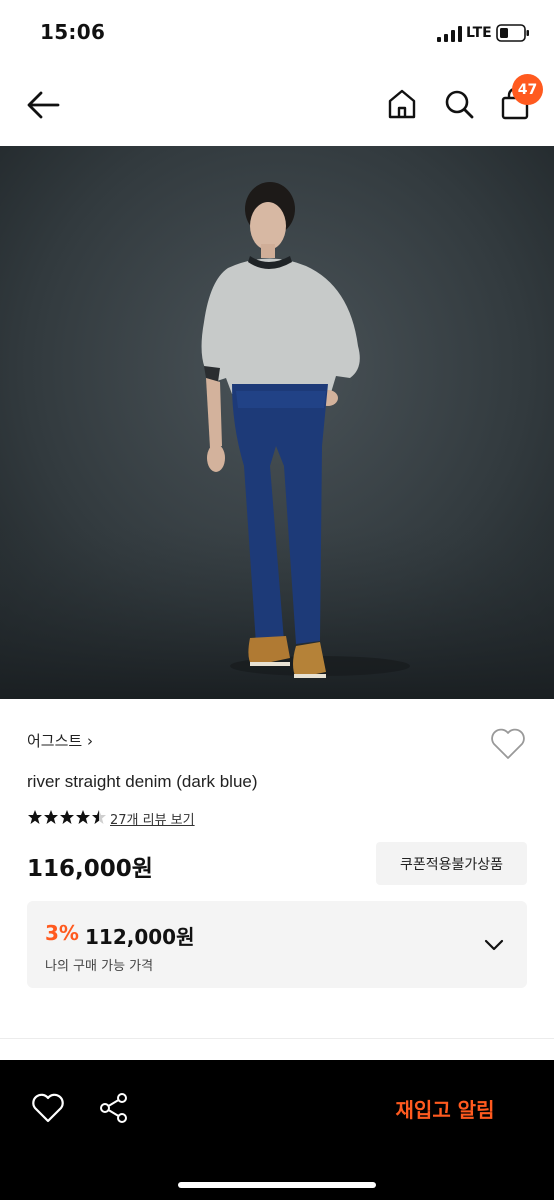 This screenshot has height=1200, width=554. I want to click on rating-stars, so click(67, 817).